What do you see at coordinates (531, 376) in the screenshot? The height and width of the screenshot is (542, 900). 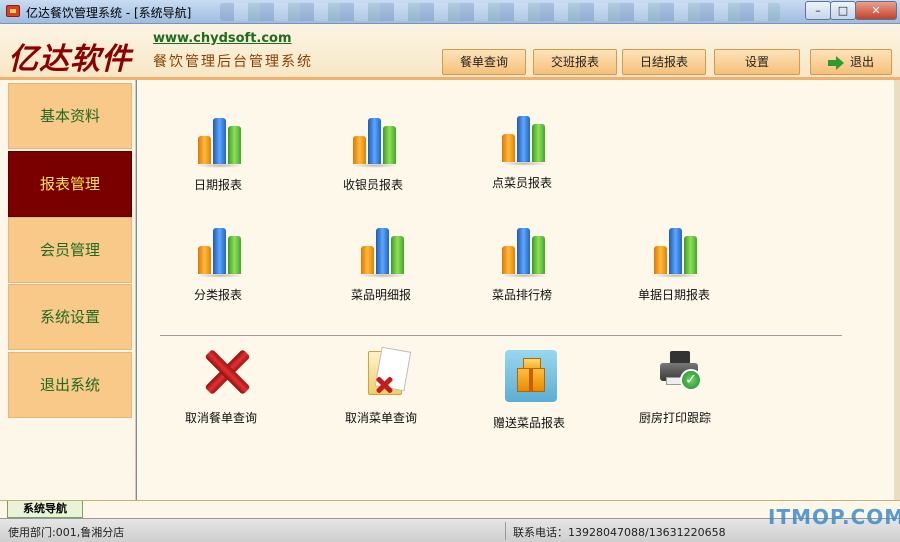 I see `gift-box-icon` at bounding box center [531, 376].